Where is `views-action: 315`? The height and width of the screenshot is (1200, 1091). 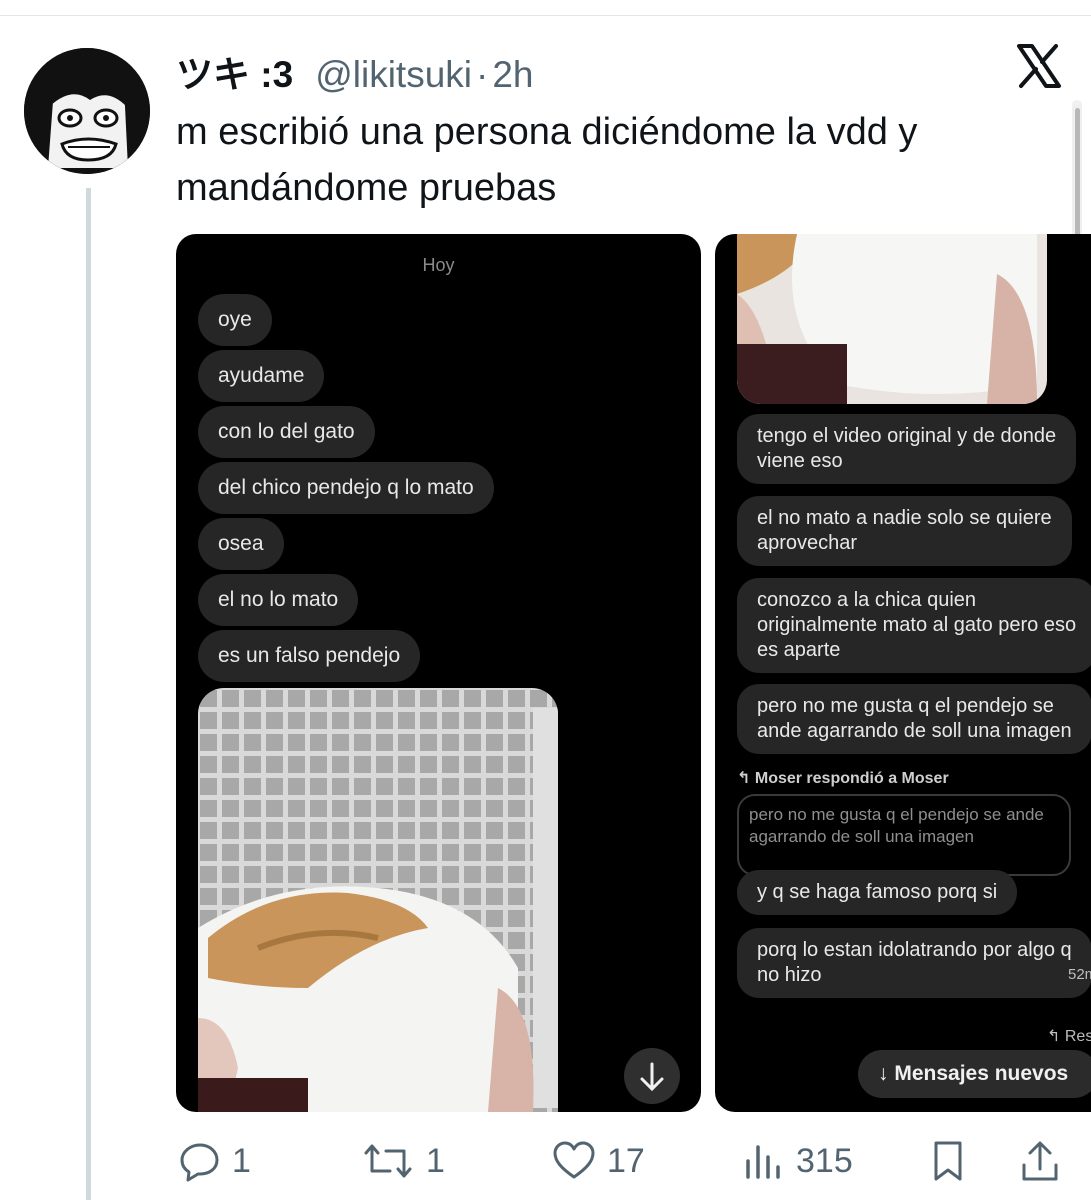 views-action: 315 is located at coordinates (797, 1161).